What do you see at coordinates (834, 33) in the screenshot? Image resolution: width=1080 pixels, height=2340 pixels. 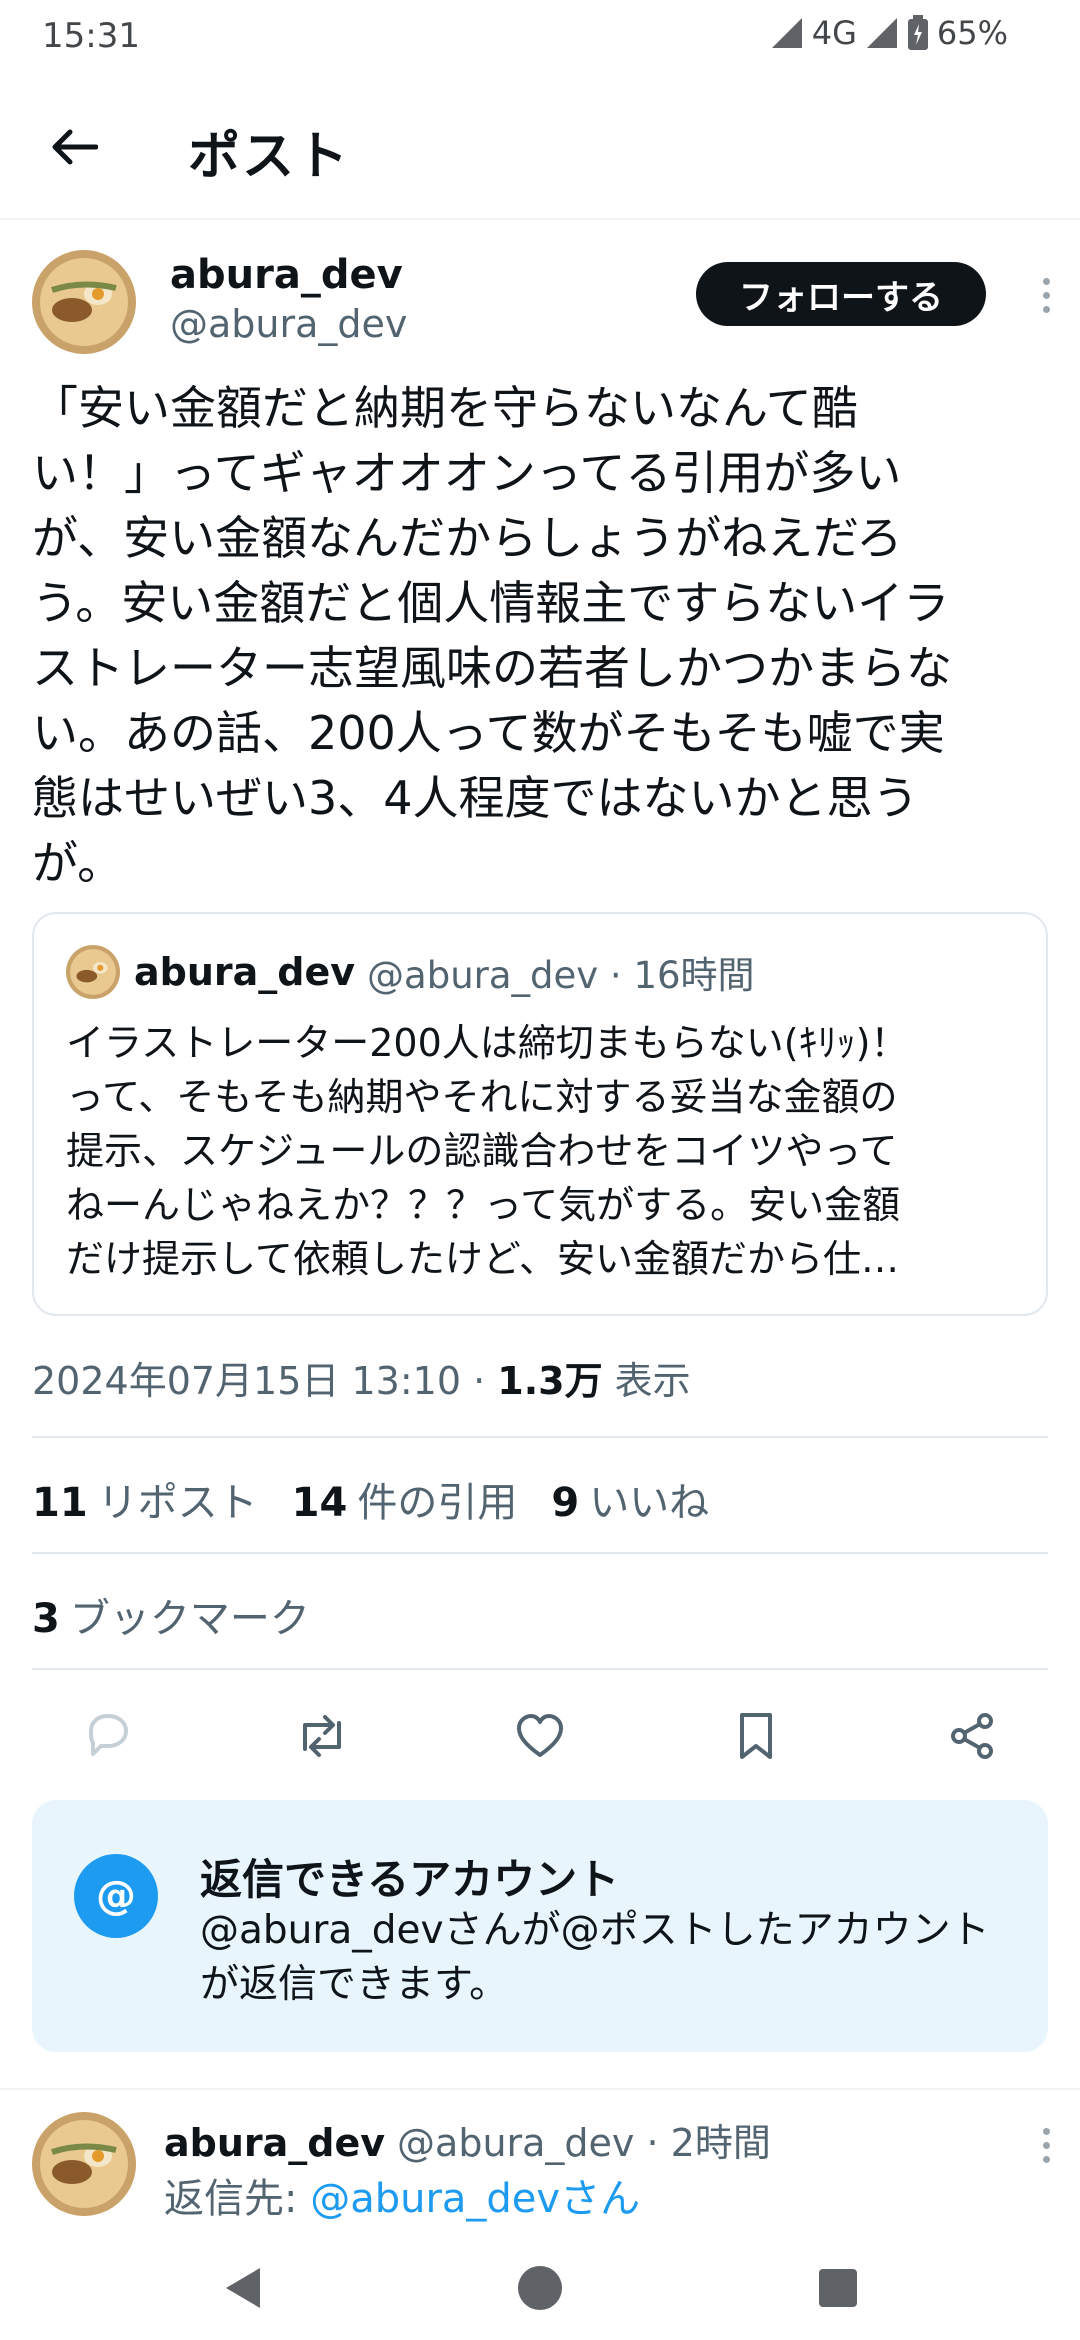 I see `network-type: 4G` at bounding box center [834, 33].